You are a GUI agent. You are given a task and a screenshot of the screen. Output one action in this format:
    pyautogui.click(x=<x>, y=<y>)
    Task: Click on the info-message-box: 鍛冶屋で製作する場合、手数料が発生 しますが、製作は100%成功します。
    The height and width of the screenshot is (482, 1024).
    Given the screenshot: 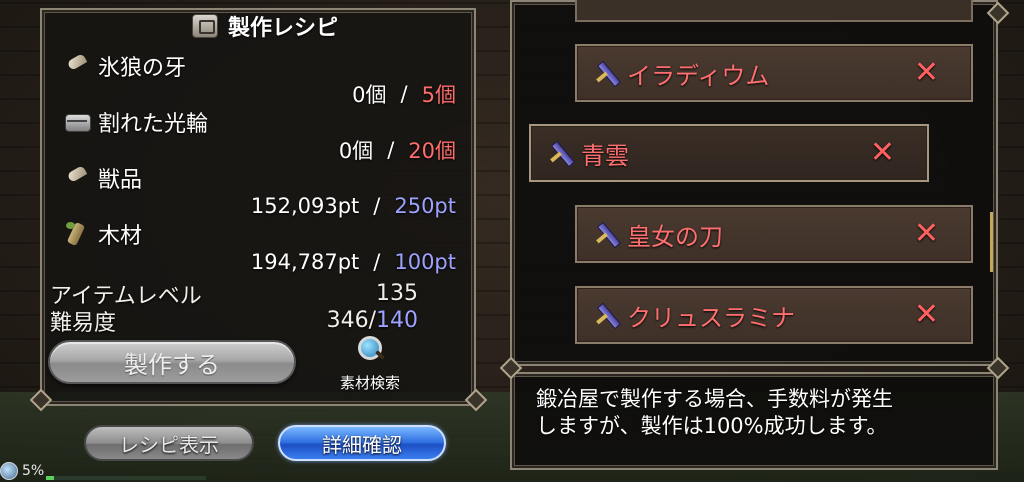 What is the action you would take?
    pyautogui.click(x=754, y=421)
    